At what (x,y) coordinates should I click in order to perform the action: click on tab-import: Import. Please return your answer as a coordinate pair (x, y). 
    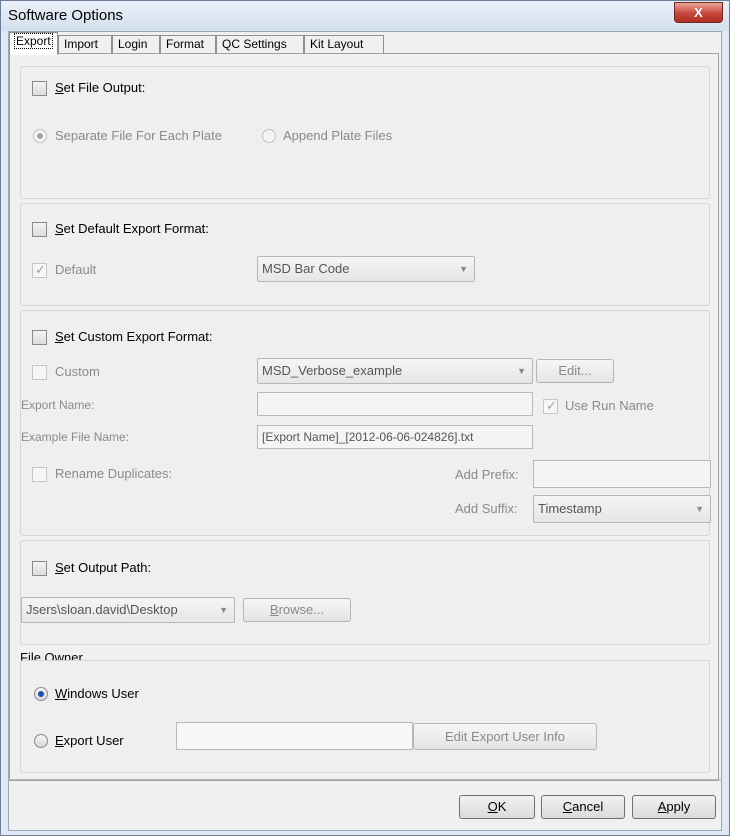
    Looking at the image, I should click on (85, 44).